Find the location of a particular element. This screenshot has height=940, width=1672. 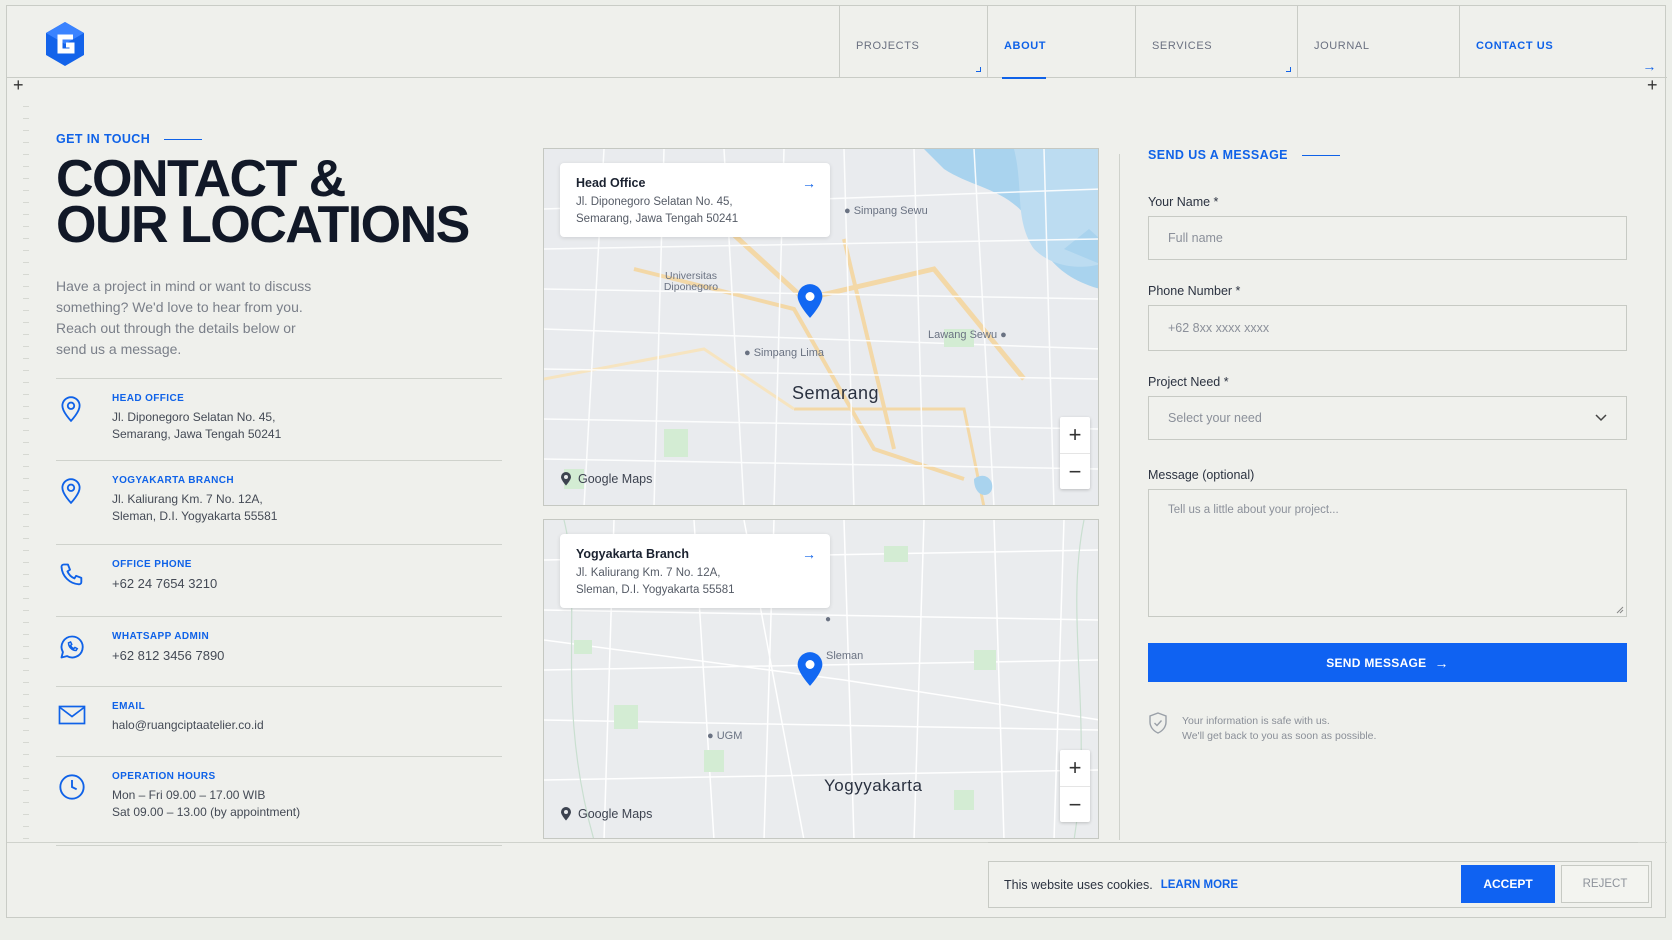

info-label: WHATSAPP ADMIN is located at coordinates (161, 636).